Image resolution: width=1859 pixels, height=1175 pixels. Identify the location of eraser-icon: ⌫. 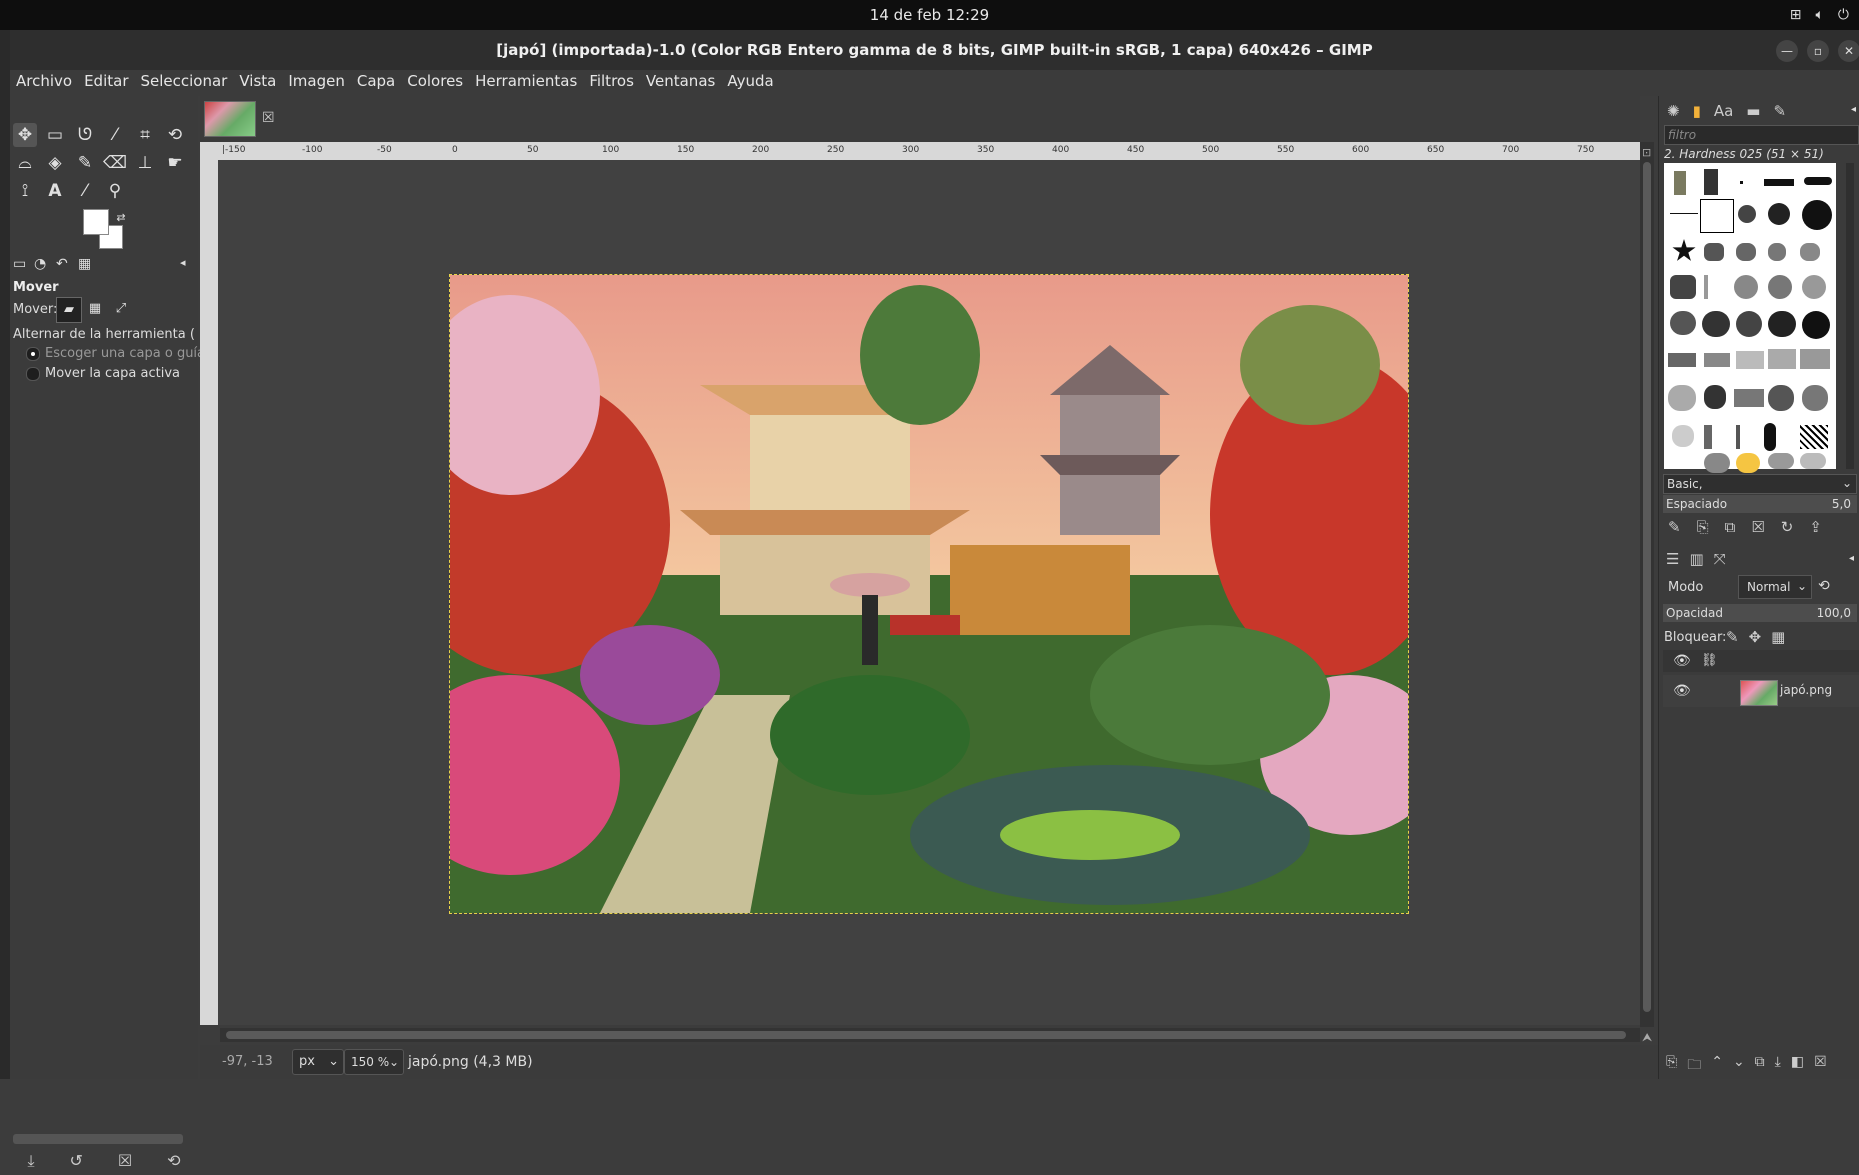
(115, 163).